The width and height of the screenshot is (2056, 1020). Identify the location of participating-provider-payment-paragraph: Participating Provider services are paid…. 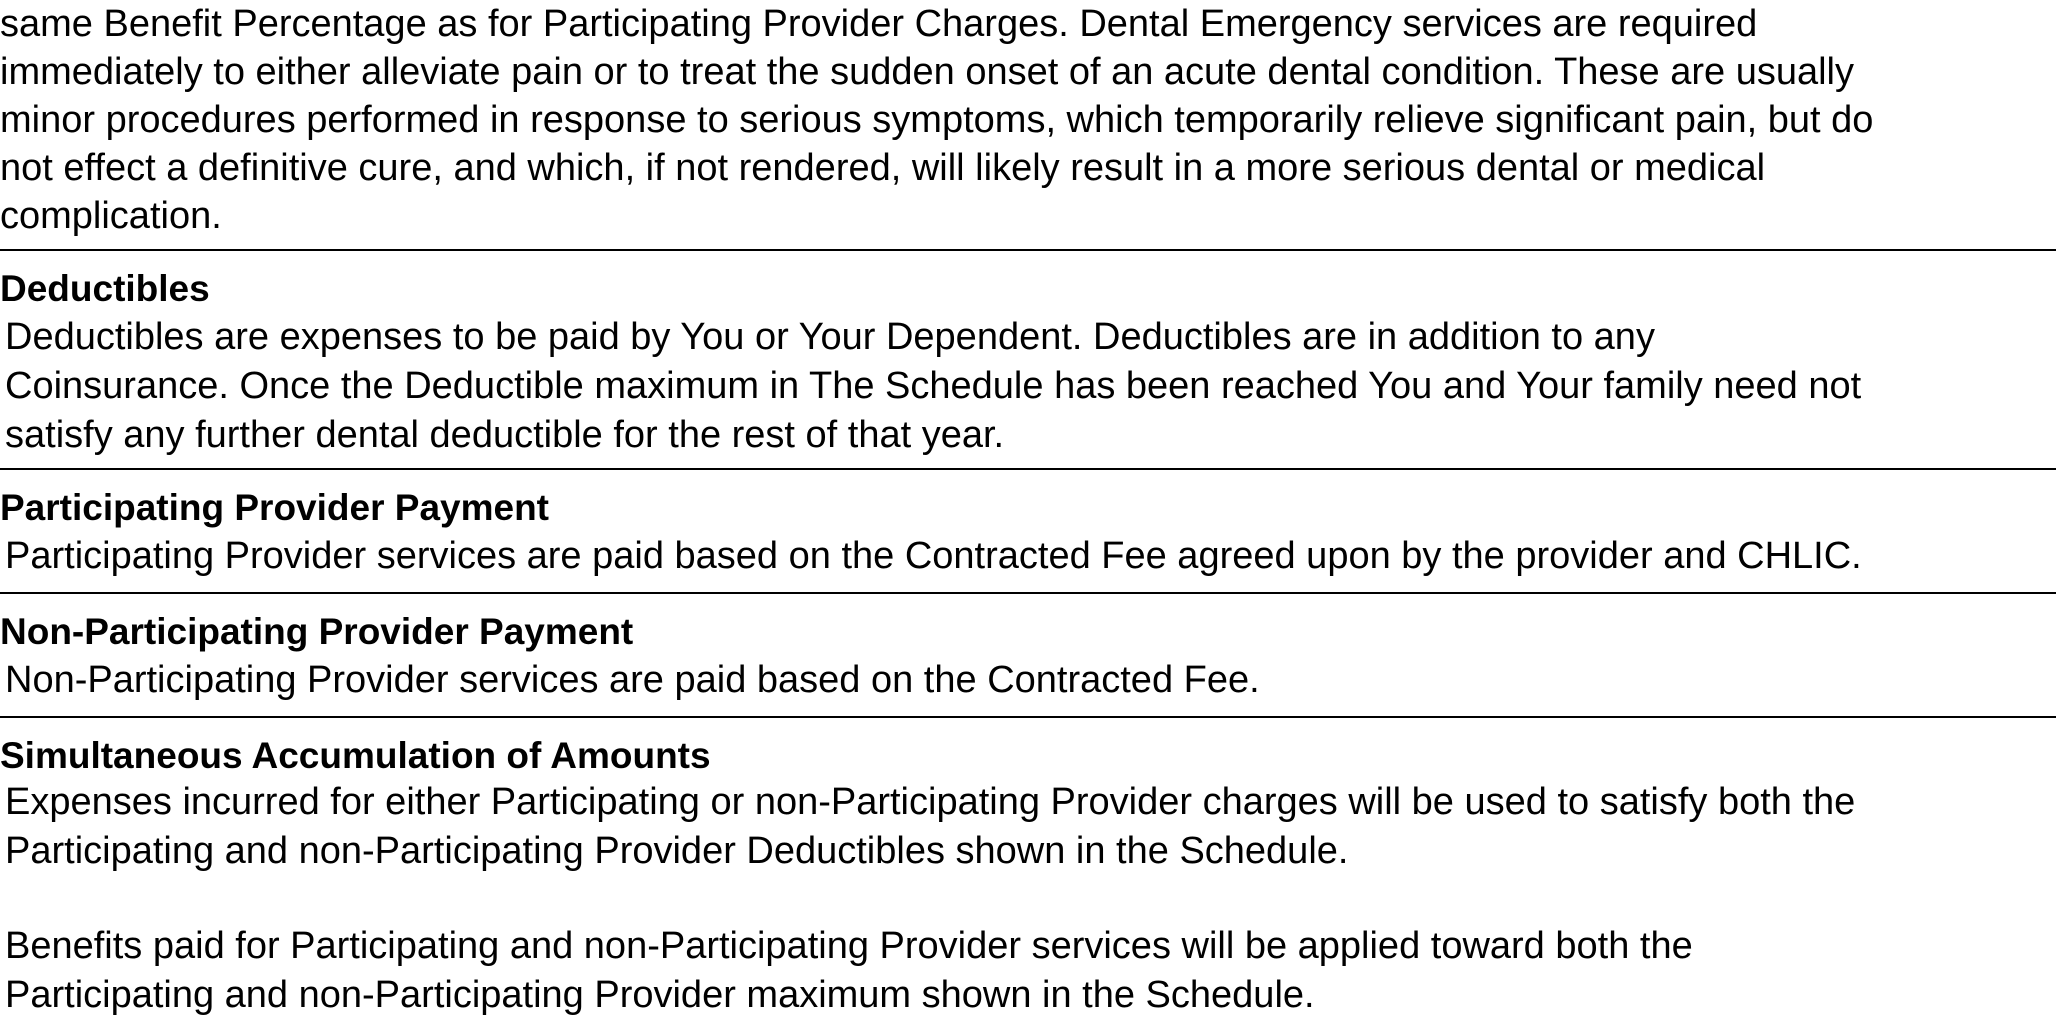
(933, 556).